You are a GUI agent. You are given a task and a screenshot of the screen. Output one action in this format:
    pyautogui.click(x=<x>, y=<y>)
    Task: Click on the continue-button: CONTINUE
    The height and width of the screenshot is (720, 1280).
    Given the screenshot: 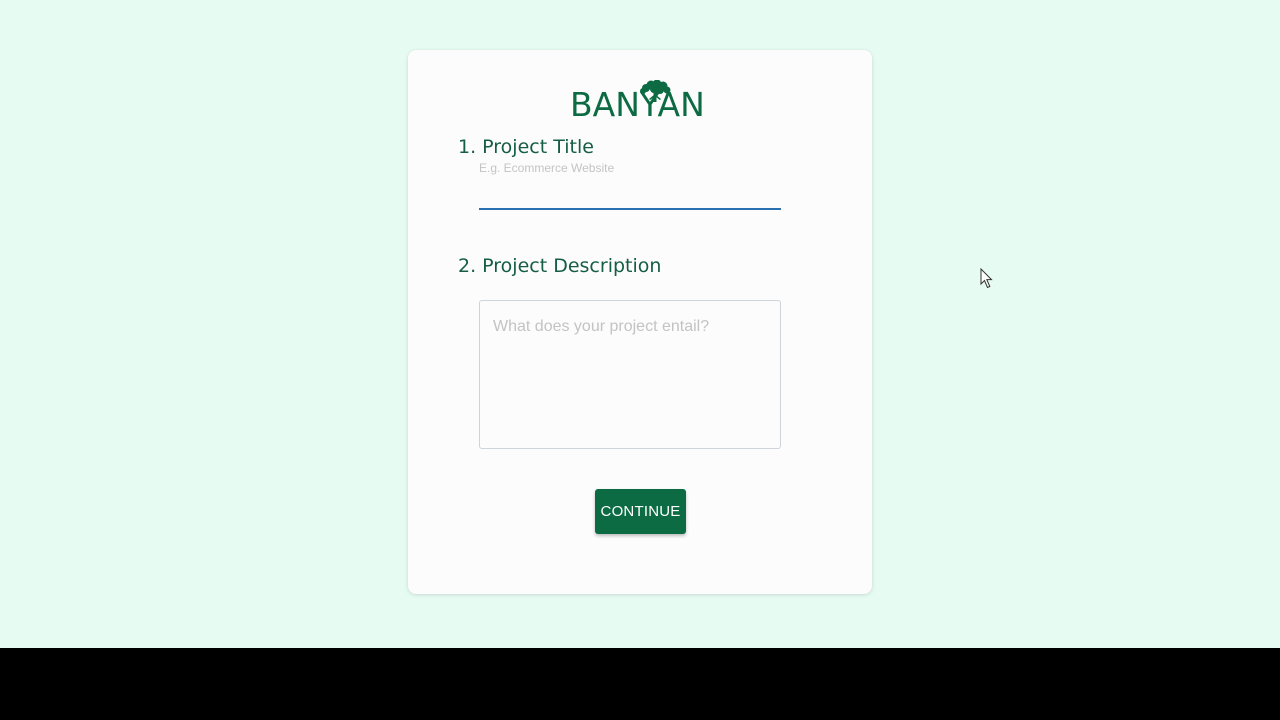 What is the action you would take?
    pyautogui.click(x=640, y=511)
    